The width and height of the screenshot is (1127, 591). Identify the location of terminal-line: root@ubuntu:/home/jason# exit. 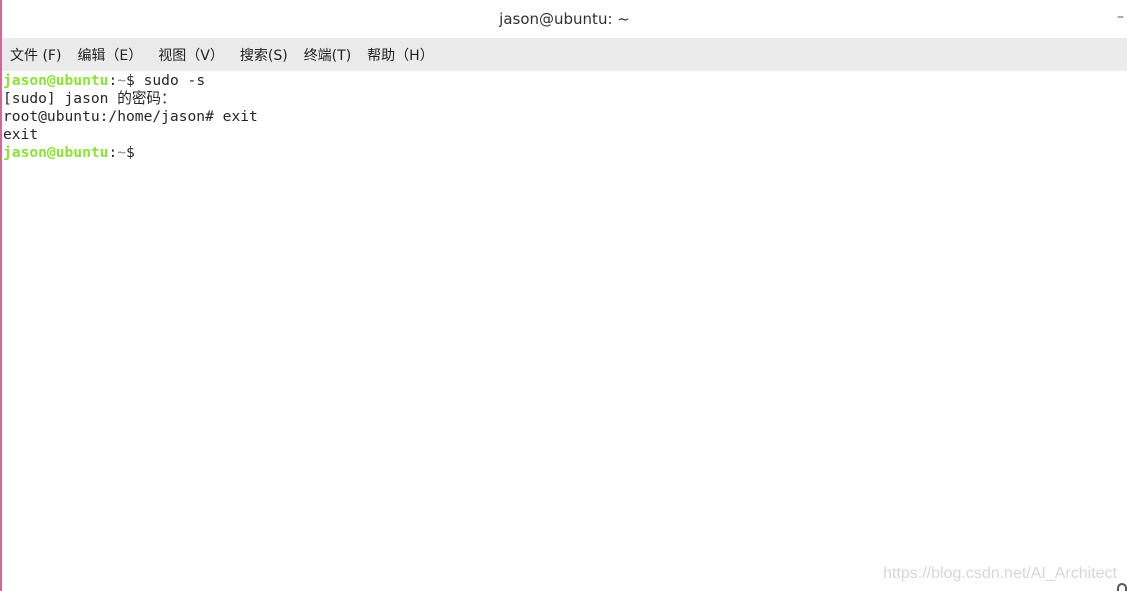
(130, 116).